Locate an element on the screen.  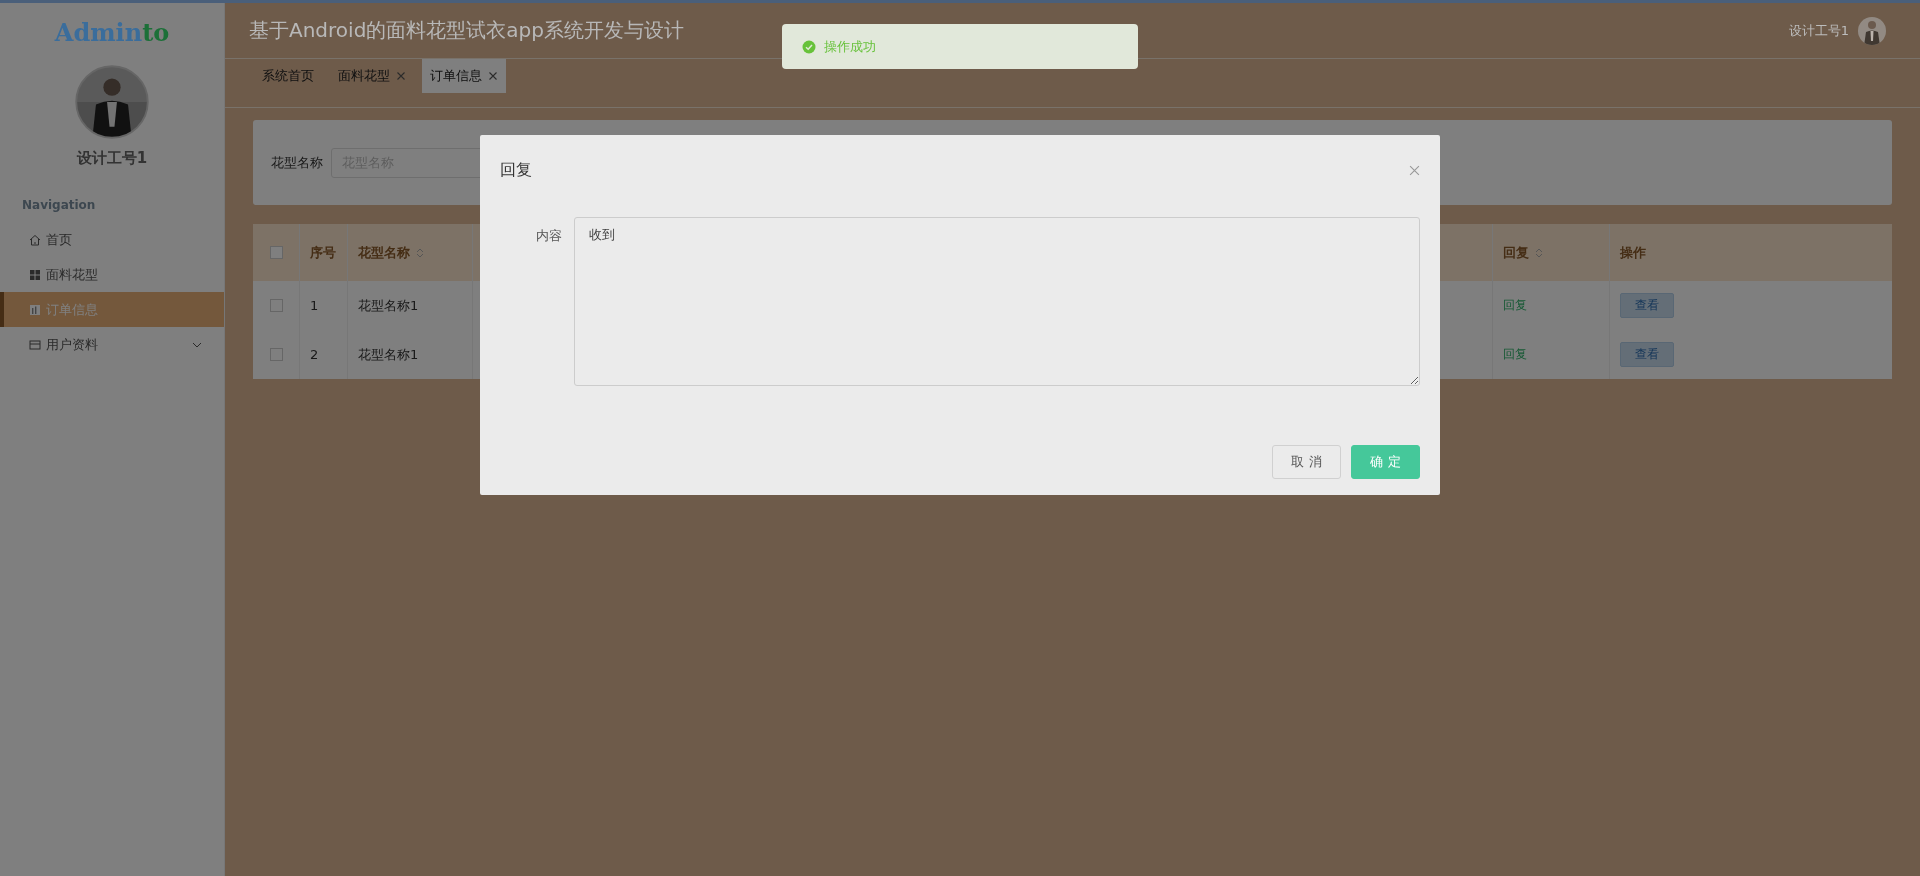
app-title: 基于Android的面料花型试衣app系统开发与设计 is located at coordinates (466, 30).